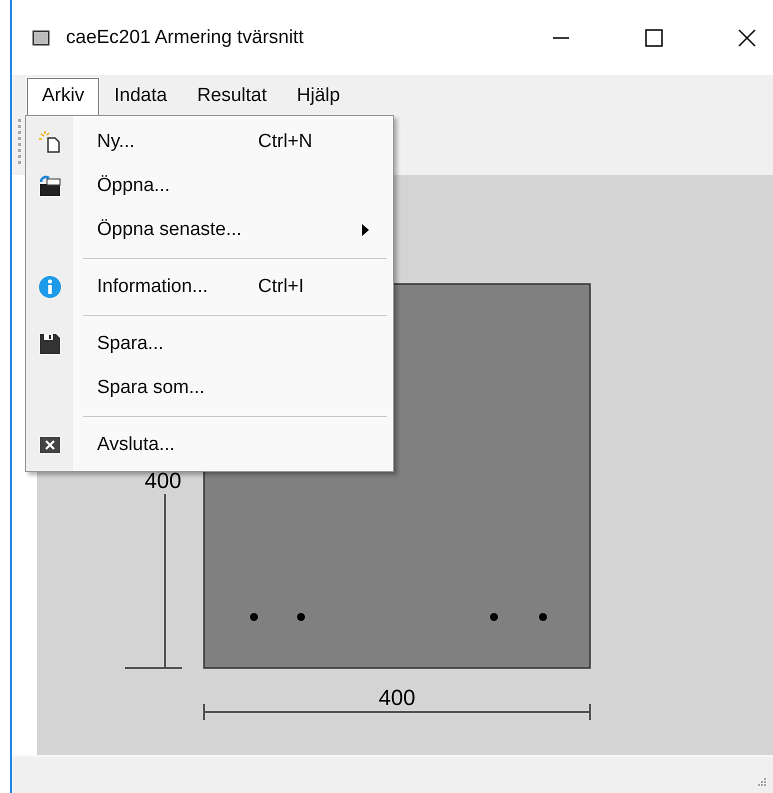 The image size is (773, 793). I want to click on app-icon, so click(41, 38).